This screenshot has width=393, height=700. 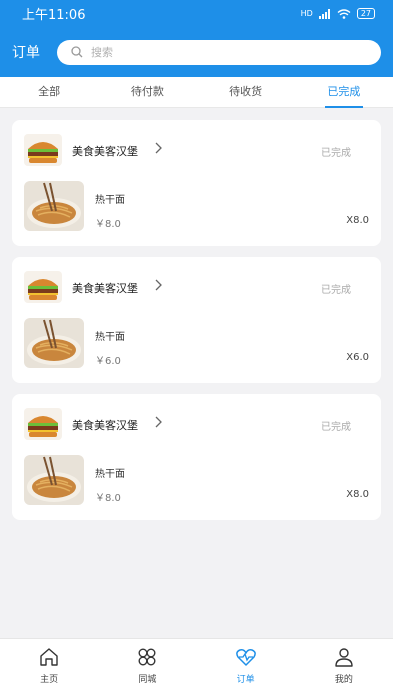 I want to click on signal-icon, so click(x=324, y=13).